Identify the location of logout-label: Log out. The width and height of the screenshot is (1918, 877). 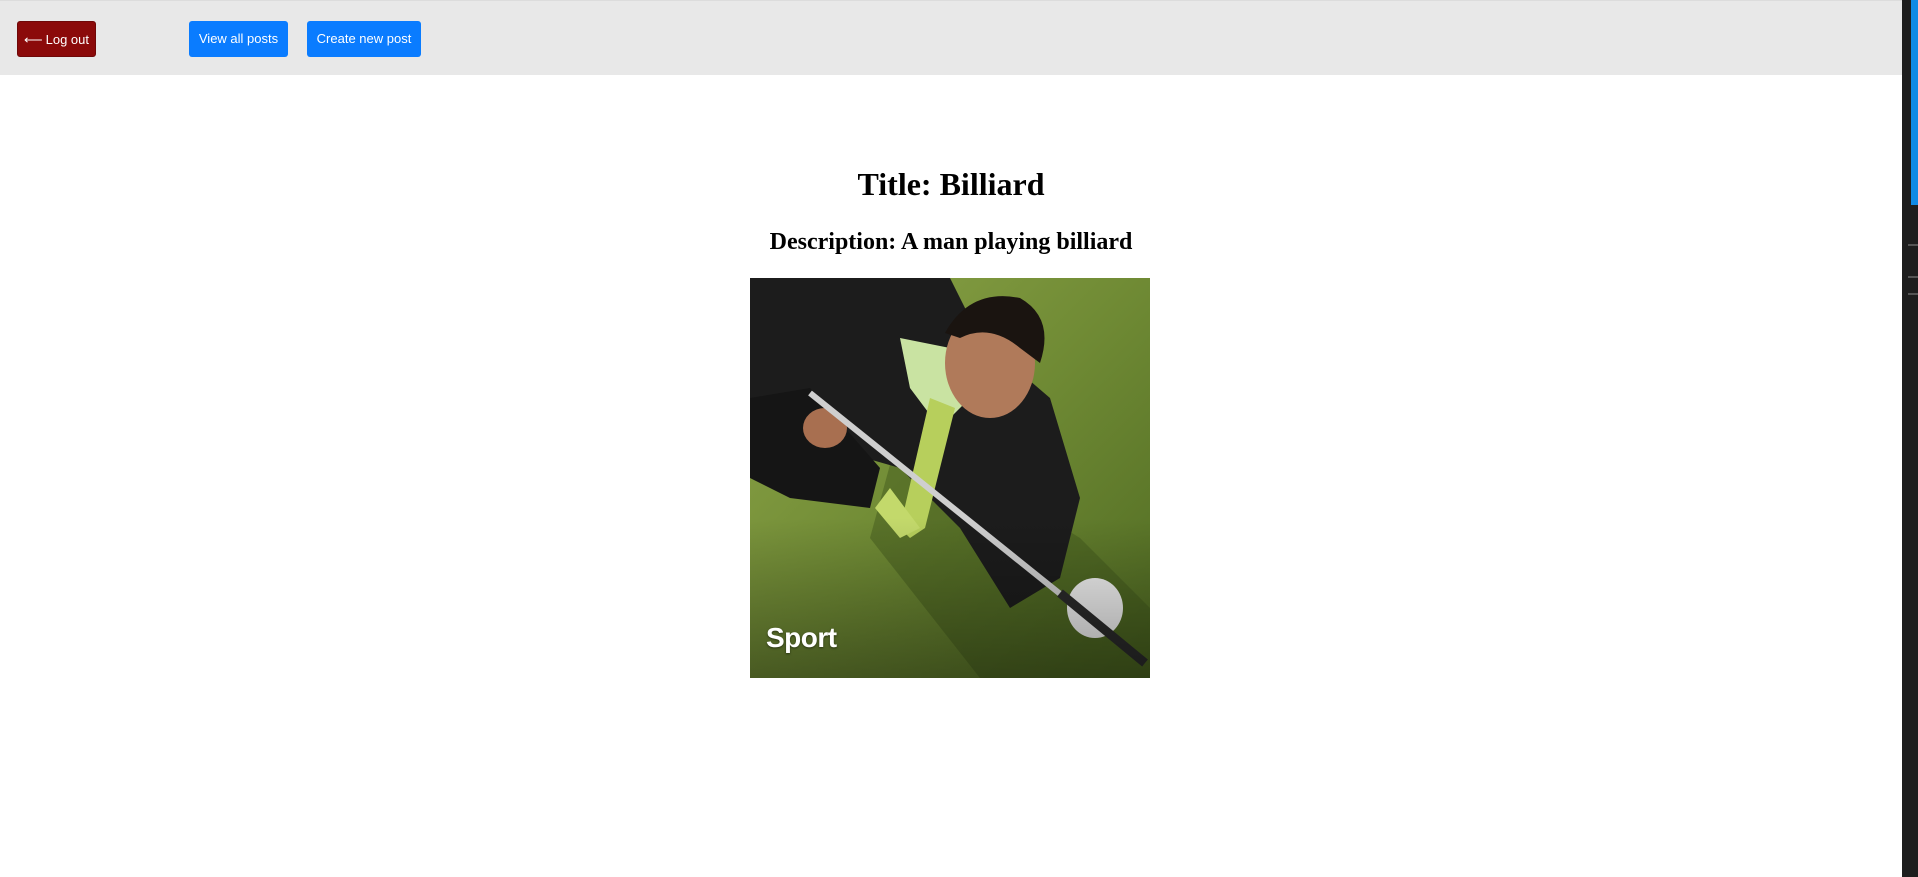
(67, 39).